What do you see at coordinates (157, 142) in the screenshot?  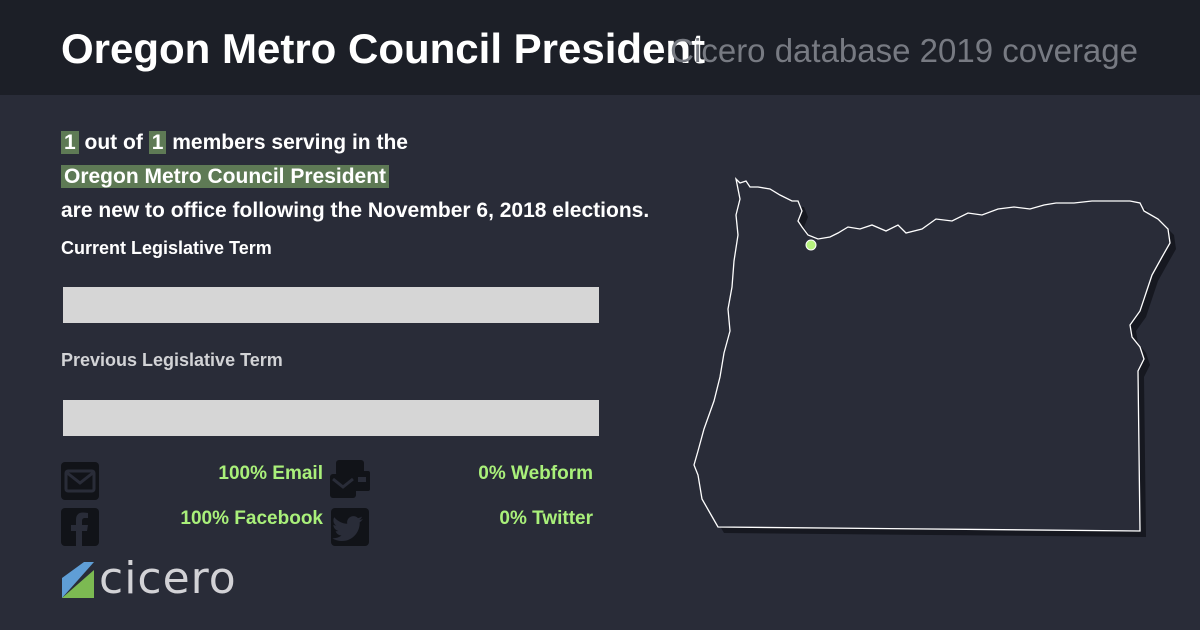 I see `total-count: 1` at bounding box center [157, 142].